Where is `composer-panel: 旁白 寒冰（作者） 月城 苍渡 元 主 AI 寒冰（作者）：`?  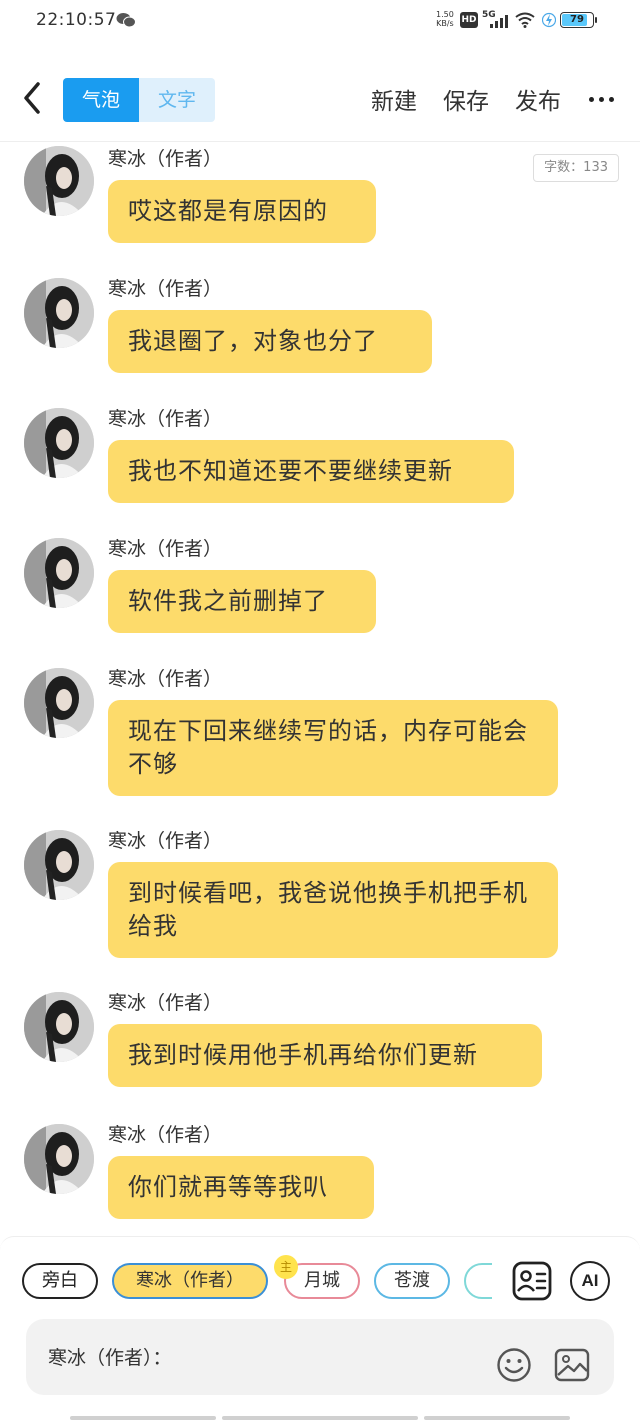
composer-panel: 旁白 寒冰（作者） 月城 苍渡 元 主 AI 寒冰（作者）： is located at coordinates (320, 1329).